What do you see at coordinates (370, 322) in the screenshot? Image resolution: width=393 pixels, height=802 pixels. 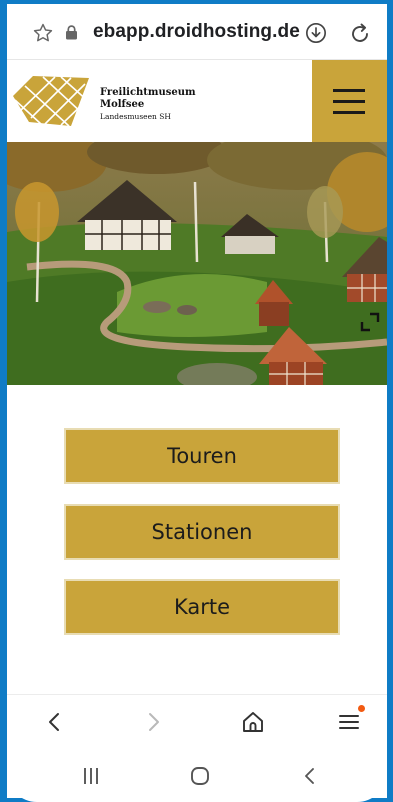 I see `expand-icon` at bounding box center [370, 322].